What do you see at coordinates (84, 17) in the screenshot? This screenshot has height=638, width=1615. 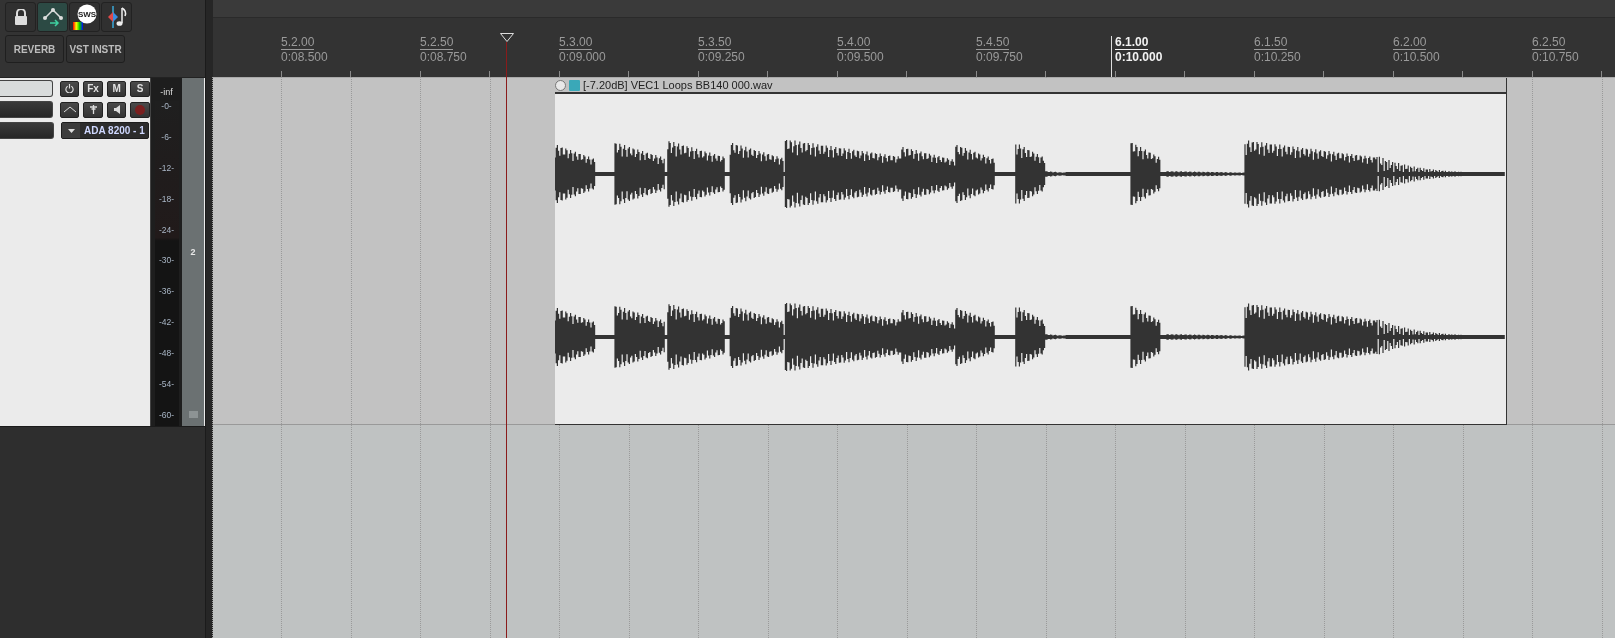 I see `toolbar-button: SWS` at bounding box center [84, 17].